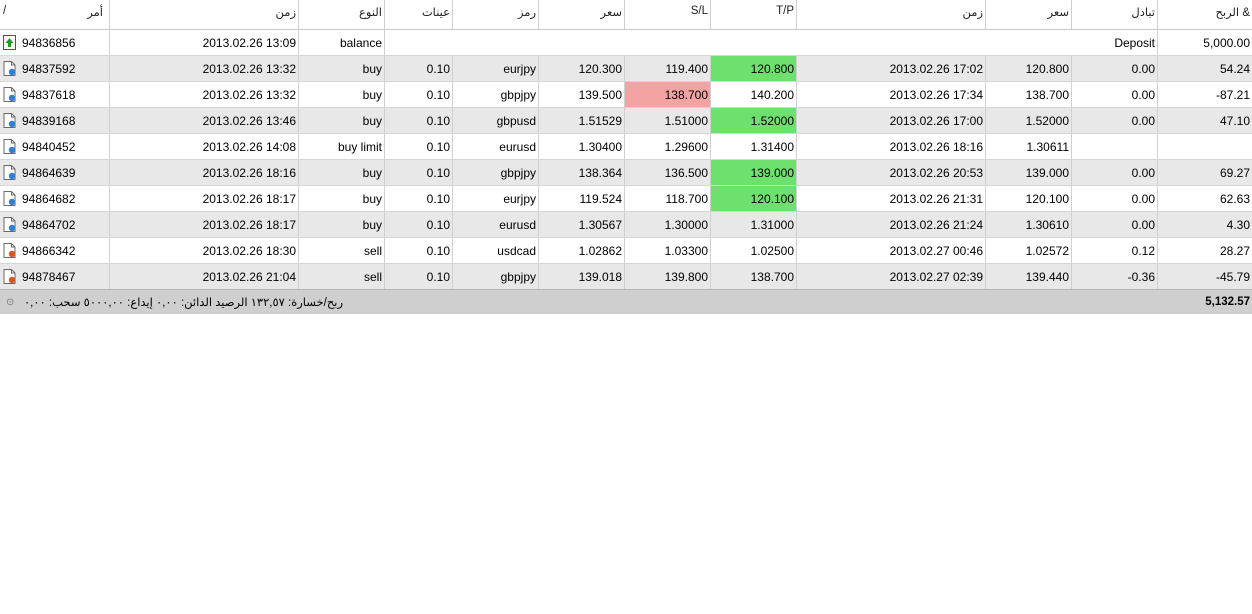 The height and width of the screenshot is (614, 1252). Describe the element at coordinates (1232, 94) in the screenshot. I see `profit-cell: -87.21` at that location.